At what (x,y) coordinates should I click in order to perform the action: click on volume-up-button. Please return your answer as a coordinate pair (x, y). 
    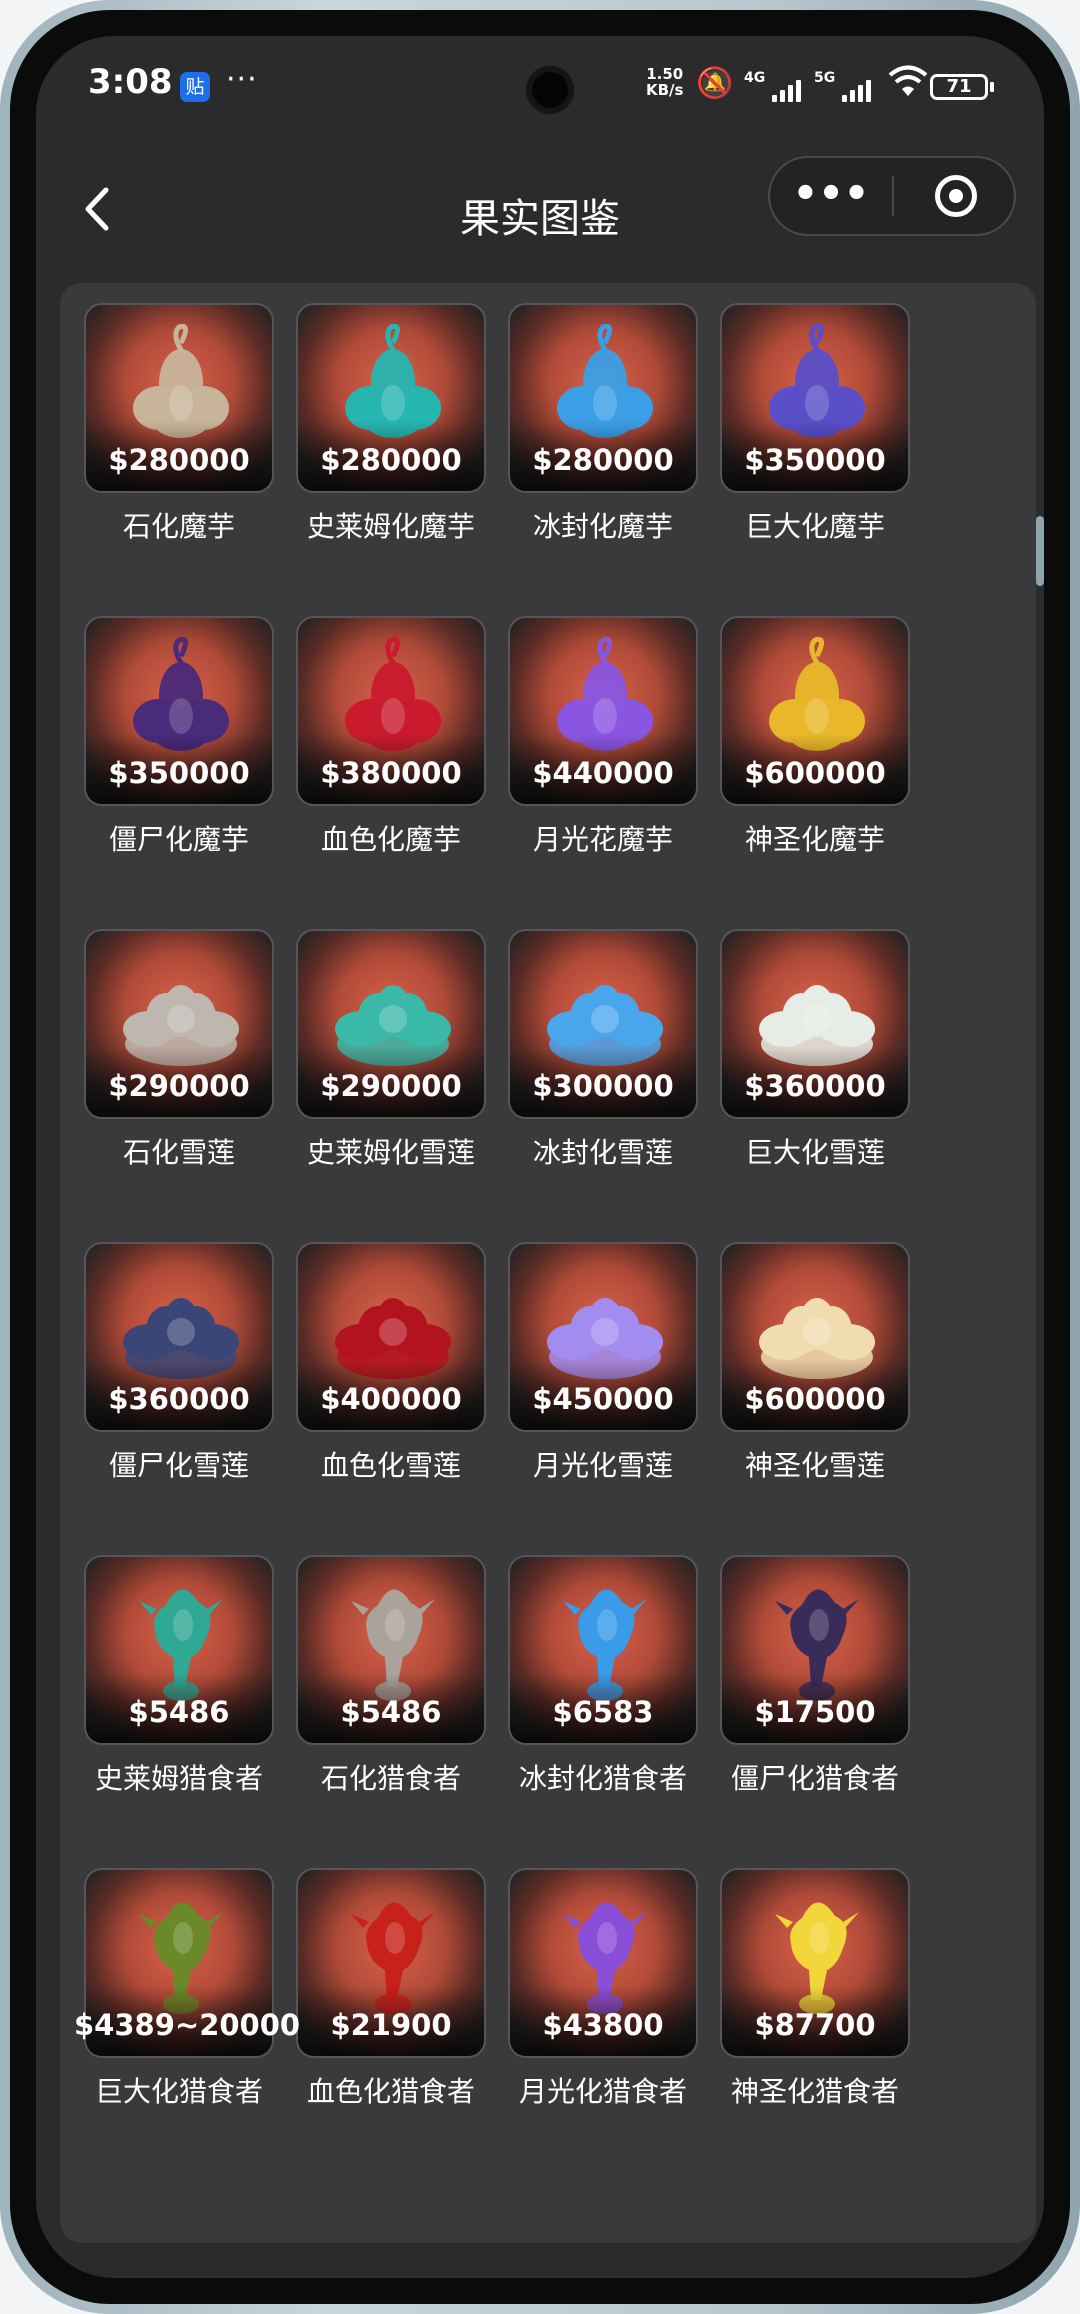
    Looking at the image, I should click on (1040, 551).